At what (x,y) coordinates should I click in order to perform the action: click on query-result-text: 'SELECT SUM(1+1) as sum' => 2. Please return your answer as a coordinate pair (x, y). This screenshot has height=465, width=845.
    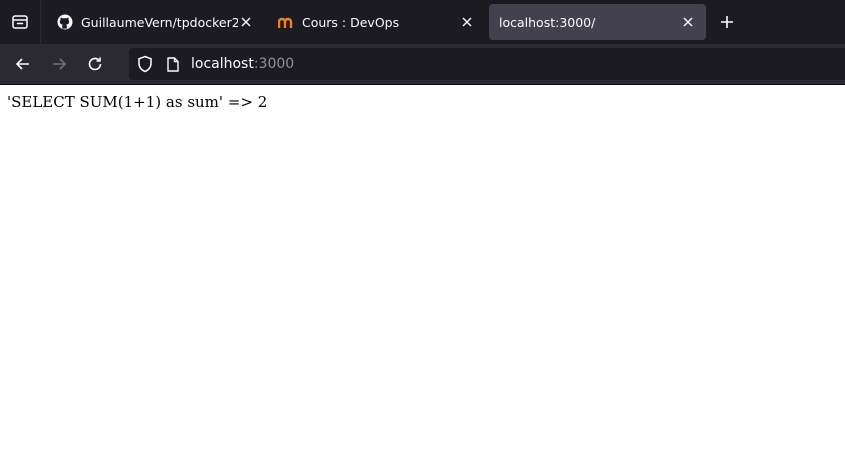
    Looking at the image, I should click on (137, 102).